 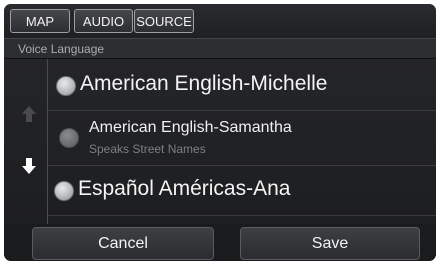 I want to click on audio-button: AUDIO, so click(x=103, y=21).